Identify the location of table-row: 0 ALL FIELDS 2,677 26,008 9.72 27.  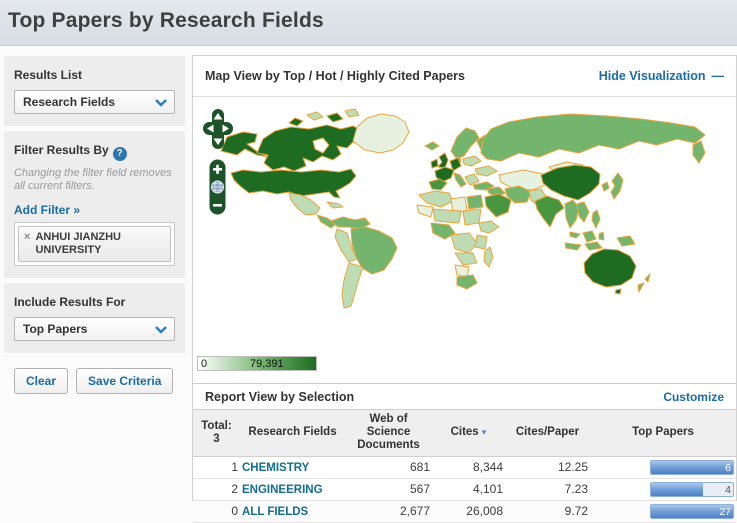
(464, 511).